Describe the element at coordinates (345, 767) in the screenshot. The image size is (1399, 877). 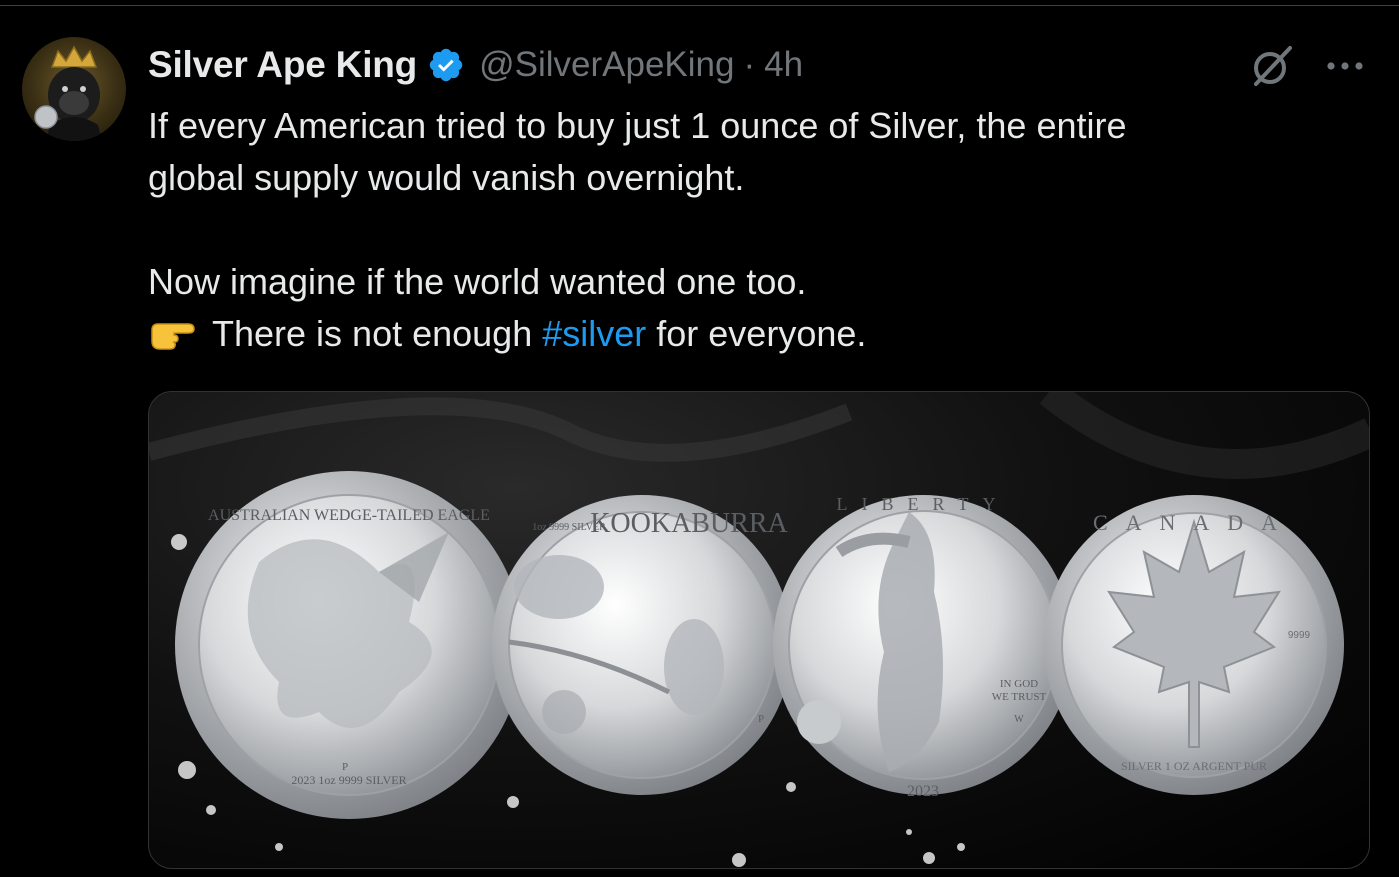
I see `coin1-mint-mark: P` at that location.